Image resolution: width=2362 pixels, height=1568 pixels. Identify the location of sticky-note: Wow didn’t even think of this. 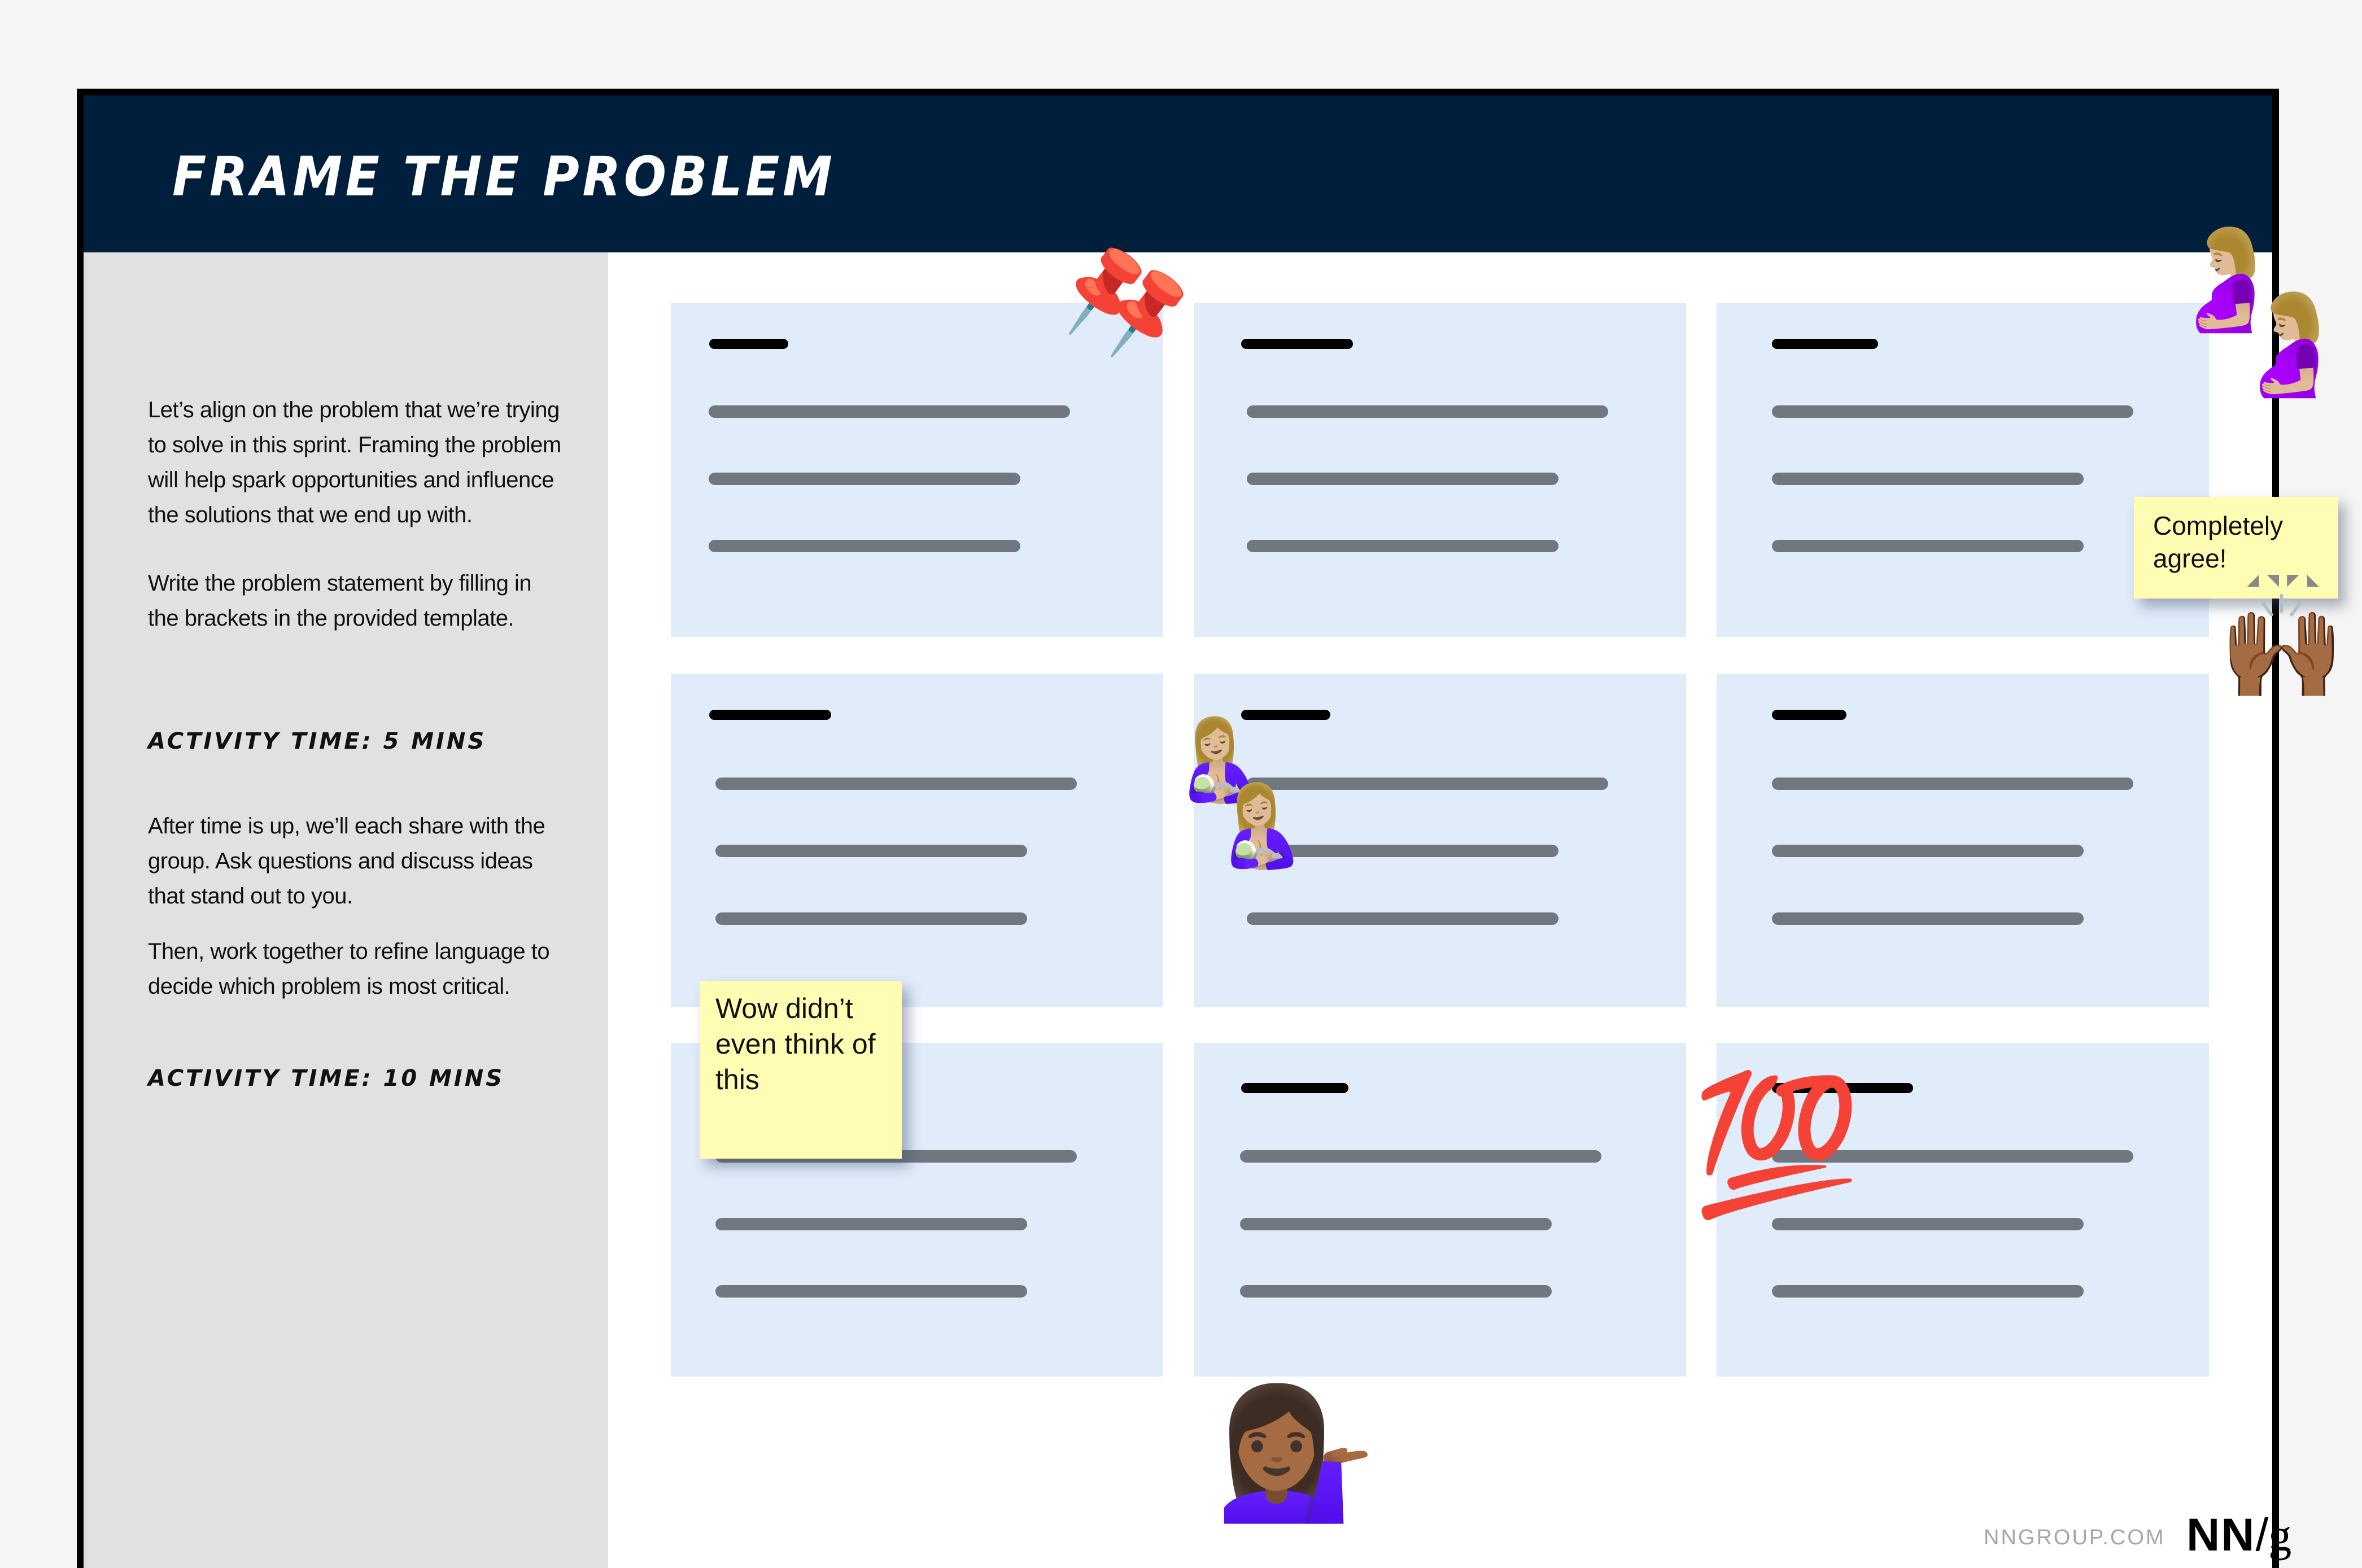
(801, 1070).